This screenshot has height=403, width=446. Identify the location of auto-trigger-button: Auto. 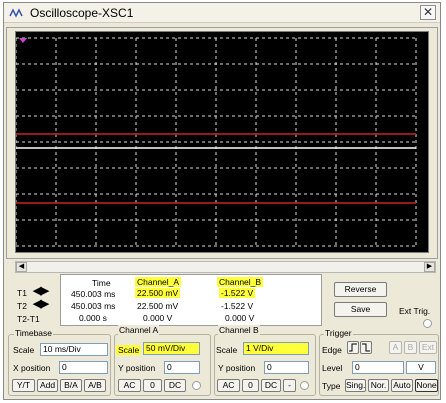
(402, 385).